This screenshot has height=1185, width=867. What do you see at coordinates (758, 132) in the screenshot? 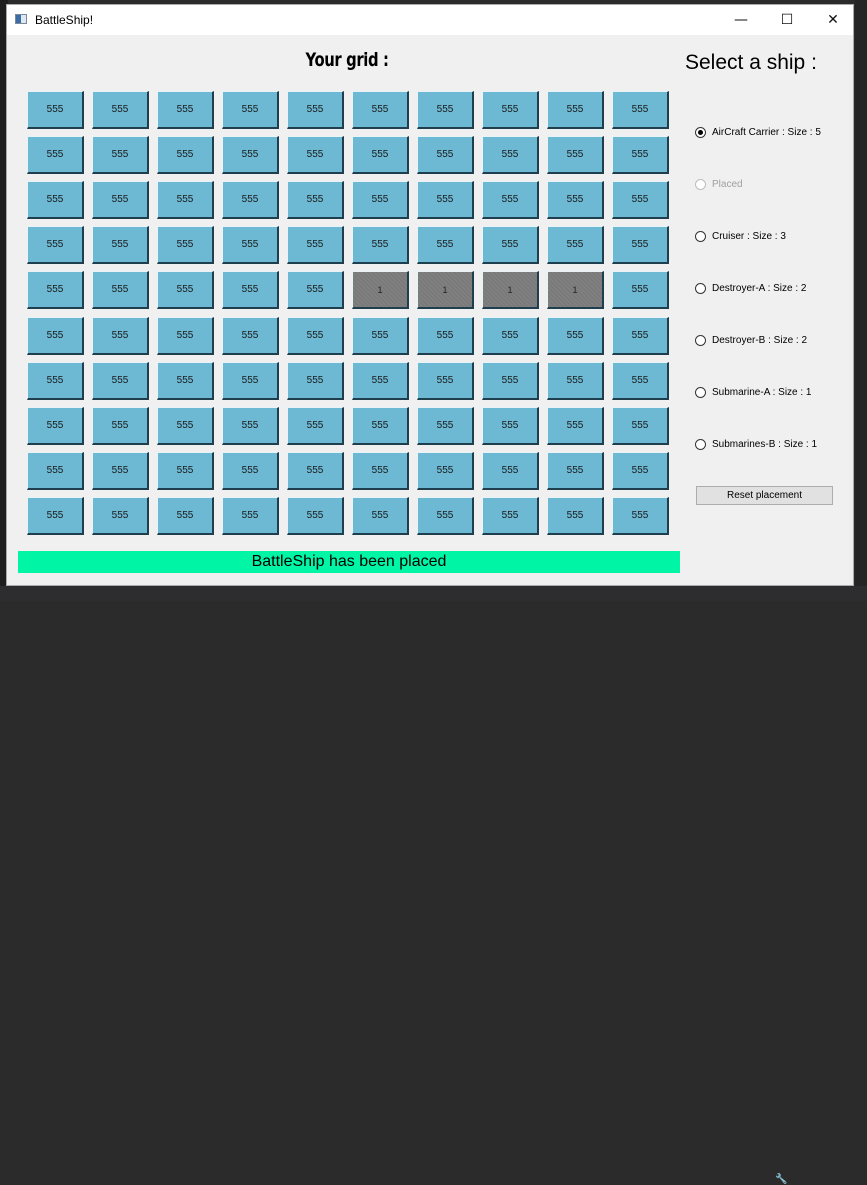
I see `ship-option: AirCraft Carrier : Size : 5` at bounding box center [758, 132].